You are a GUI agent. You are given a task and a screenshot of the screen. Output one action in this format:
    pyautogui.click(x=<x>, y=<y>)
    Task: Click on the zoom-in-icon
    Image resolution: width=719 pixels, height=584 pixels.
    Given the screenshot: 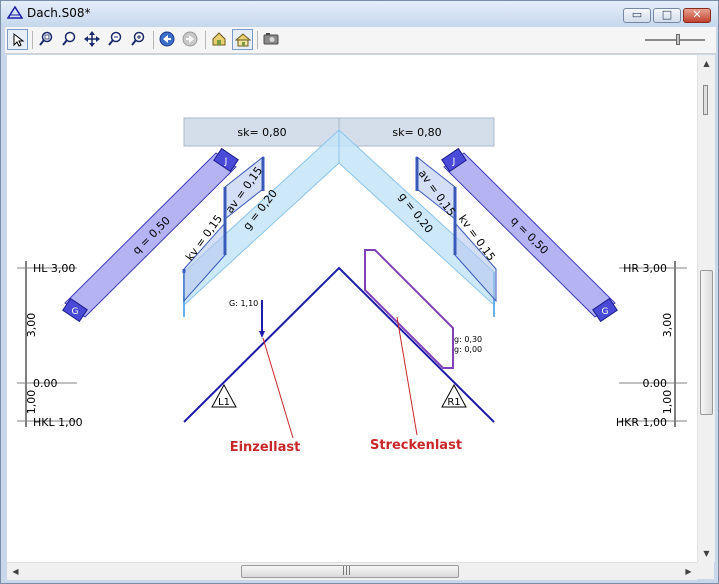 What is the action you would take?
    pyautogui.click(x=69, y=38)
    